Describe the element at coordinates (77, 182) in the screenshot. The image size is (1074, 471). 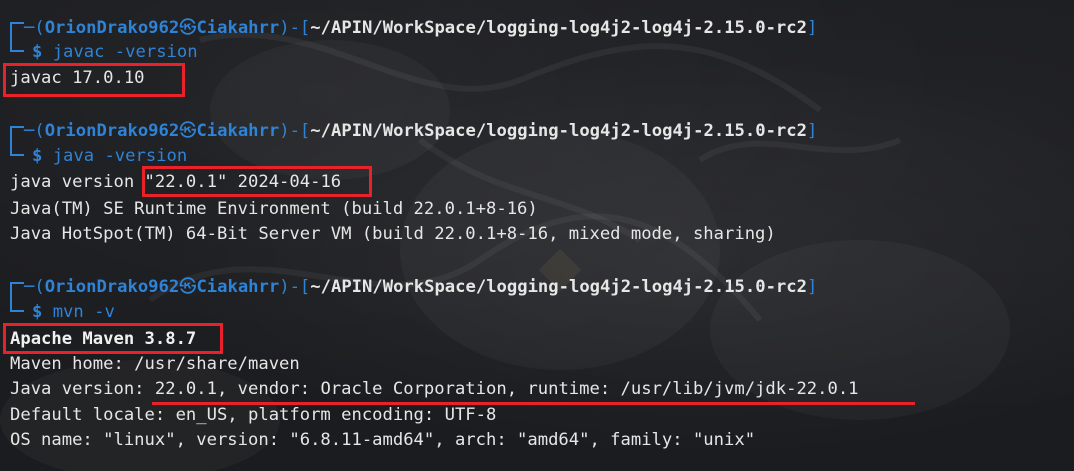
I see `java-version-prefix: java version` at that location.